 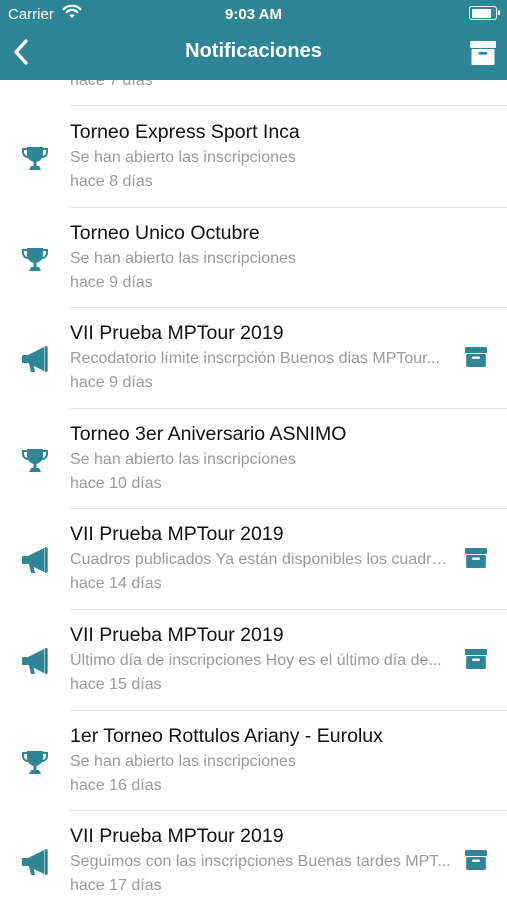 What do you see at coordinates (165, 232) in the screenshot?
I see `notification-title: Torneo Unico Octubre` at bounding box center [165, 232].